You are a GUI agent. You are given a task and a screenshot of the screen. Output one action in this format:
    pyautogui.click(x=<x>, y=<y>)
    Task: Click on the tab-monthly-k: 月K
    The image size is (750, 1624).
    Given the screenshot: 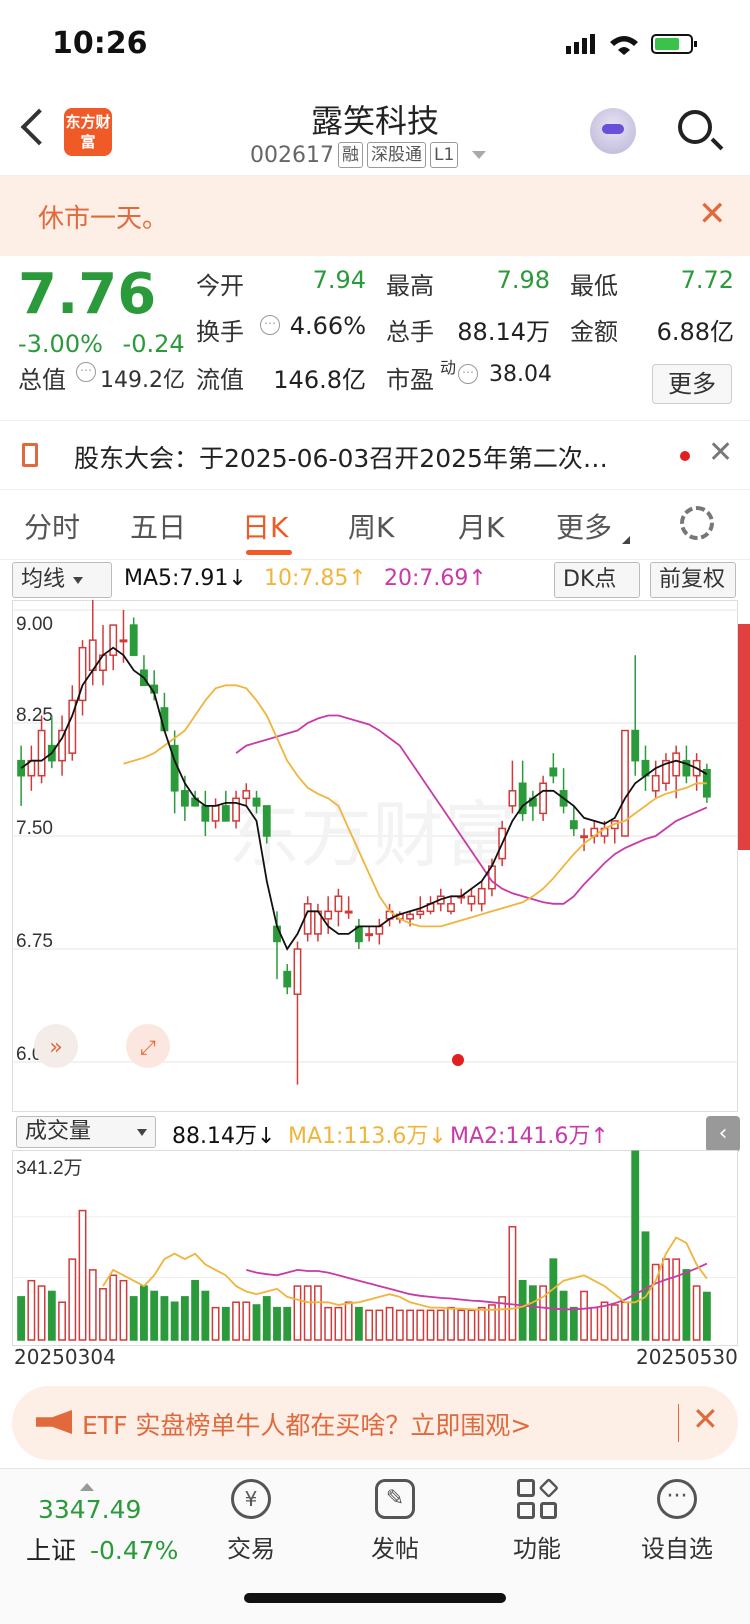 What is the action you would take?
    pyautogui.click(x=481, y=526)
    